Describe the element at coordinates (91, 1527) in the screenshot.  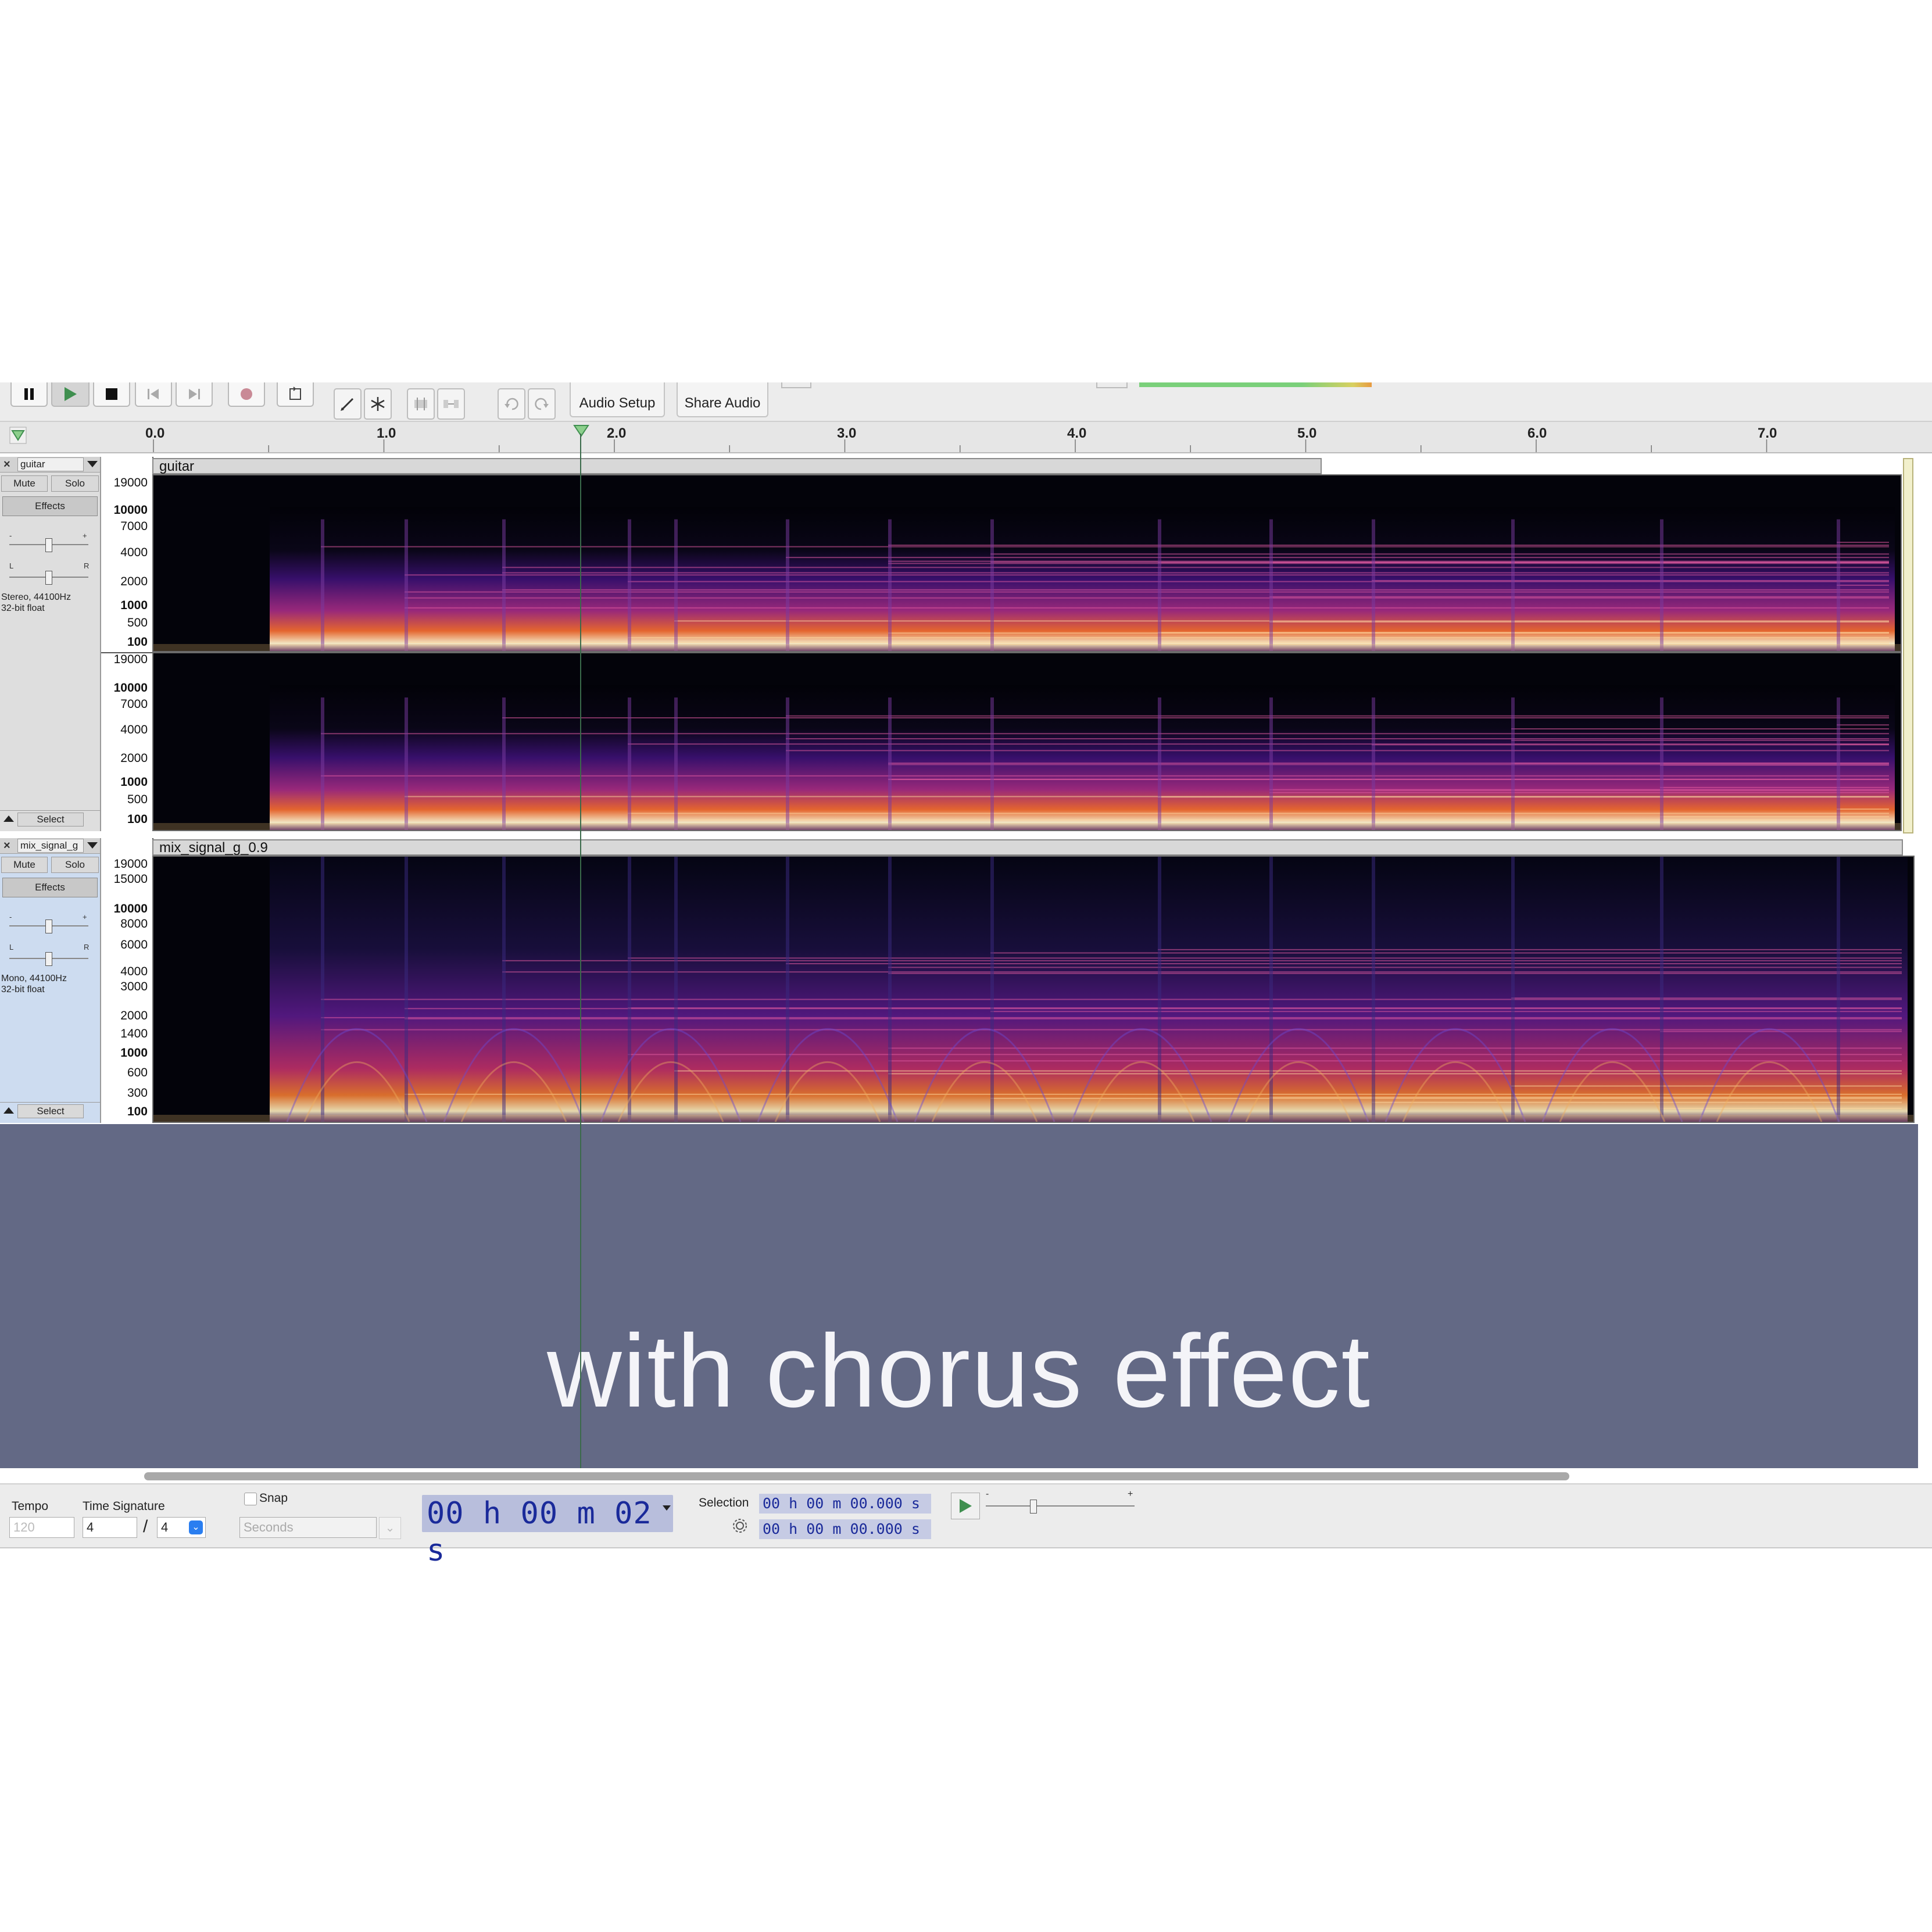
I see `time-signature-num-value: 4` at that location.